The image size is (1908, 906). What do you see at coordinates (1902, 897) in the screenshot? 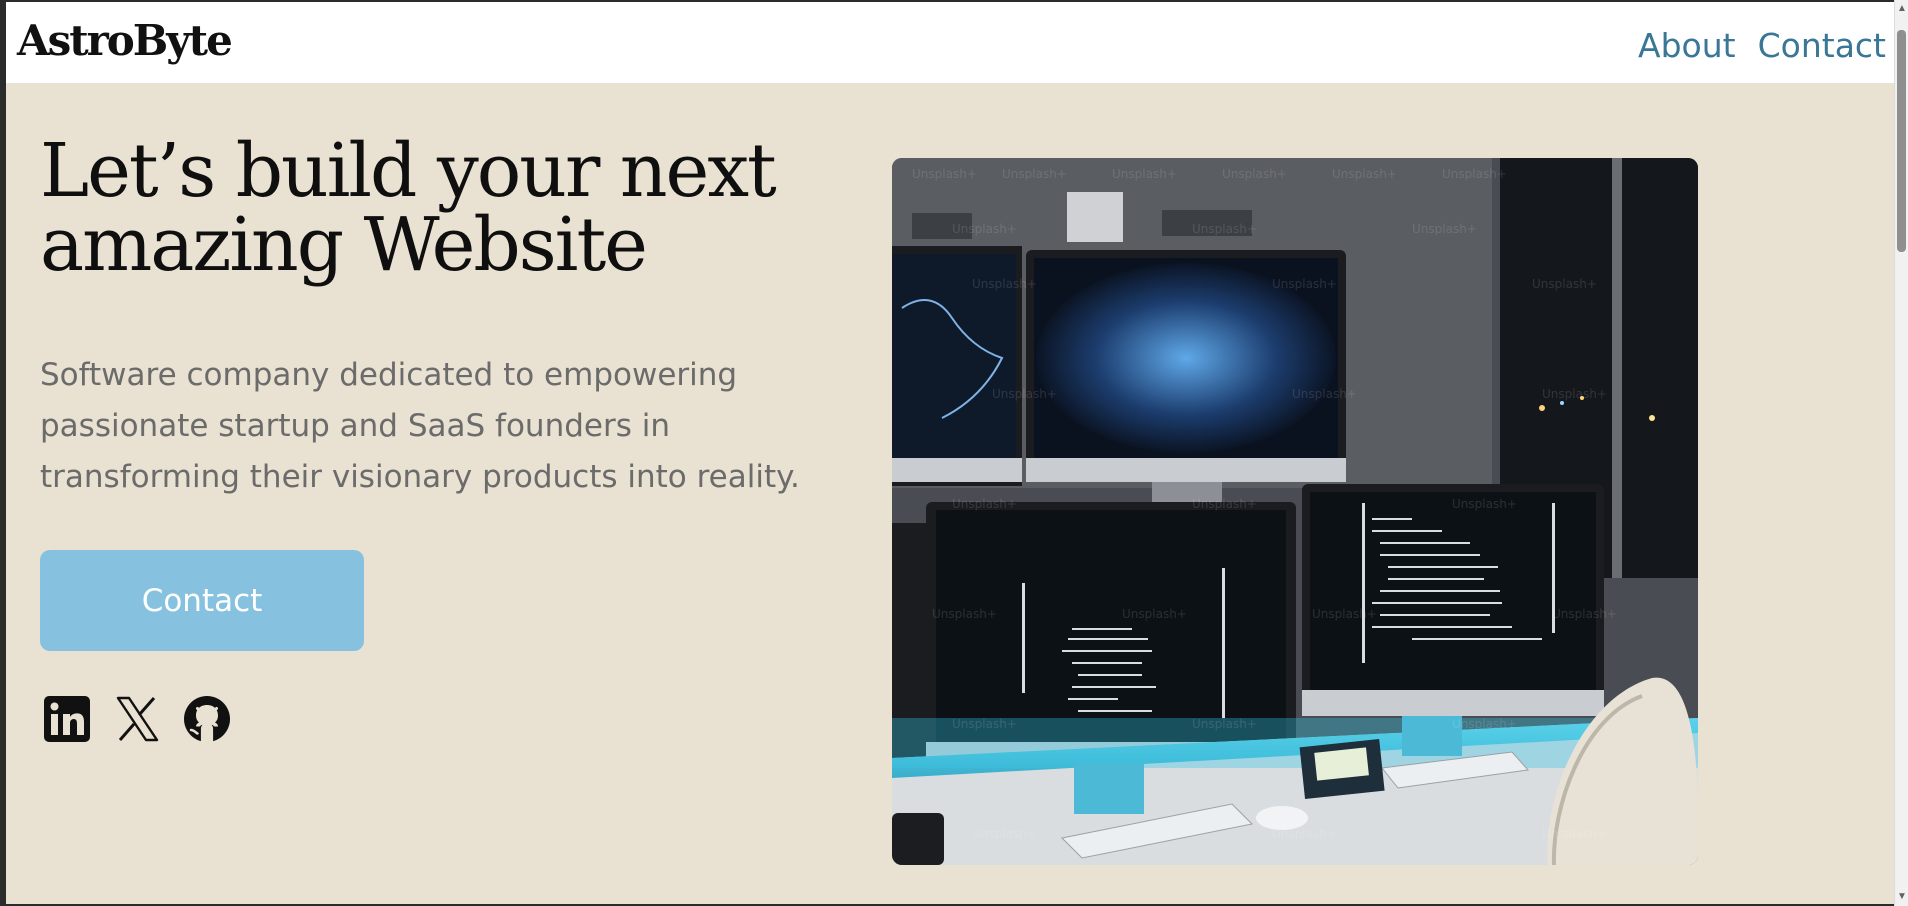
I see `scroll-down-arrow-icon: ▼` at bounding box center [1902, 897].